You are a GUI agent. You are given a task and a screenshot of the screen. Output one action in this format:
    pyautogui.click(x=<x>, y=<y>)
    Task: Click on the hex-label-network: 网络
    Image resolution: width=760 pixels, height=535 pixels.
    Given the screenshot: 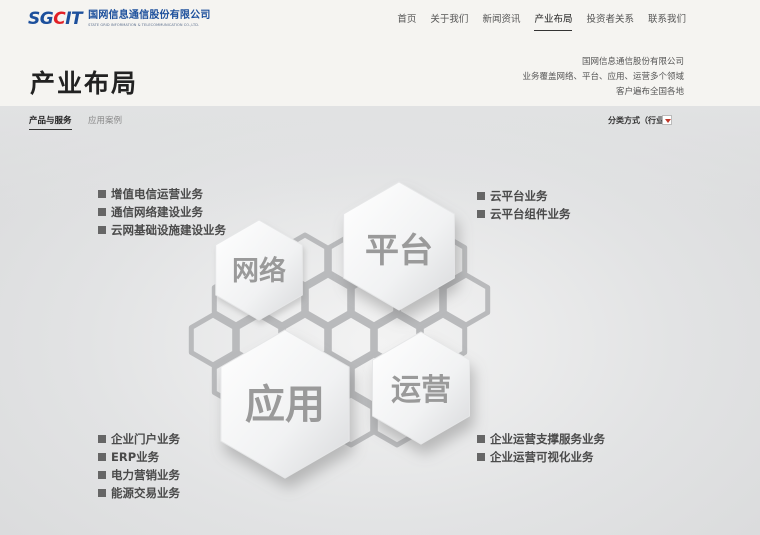 What is the action you would take?
    pyautogui.click(x=259, y=271)
    